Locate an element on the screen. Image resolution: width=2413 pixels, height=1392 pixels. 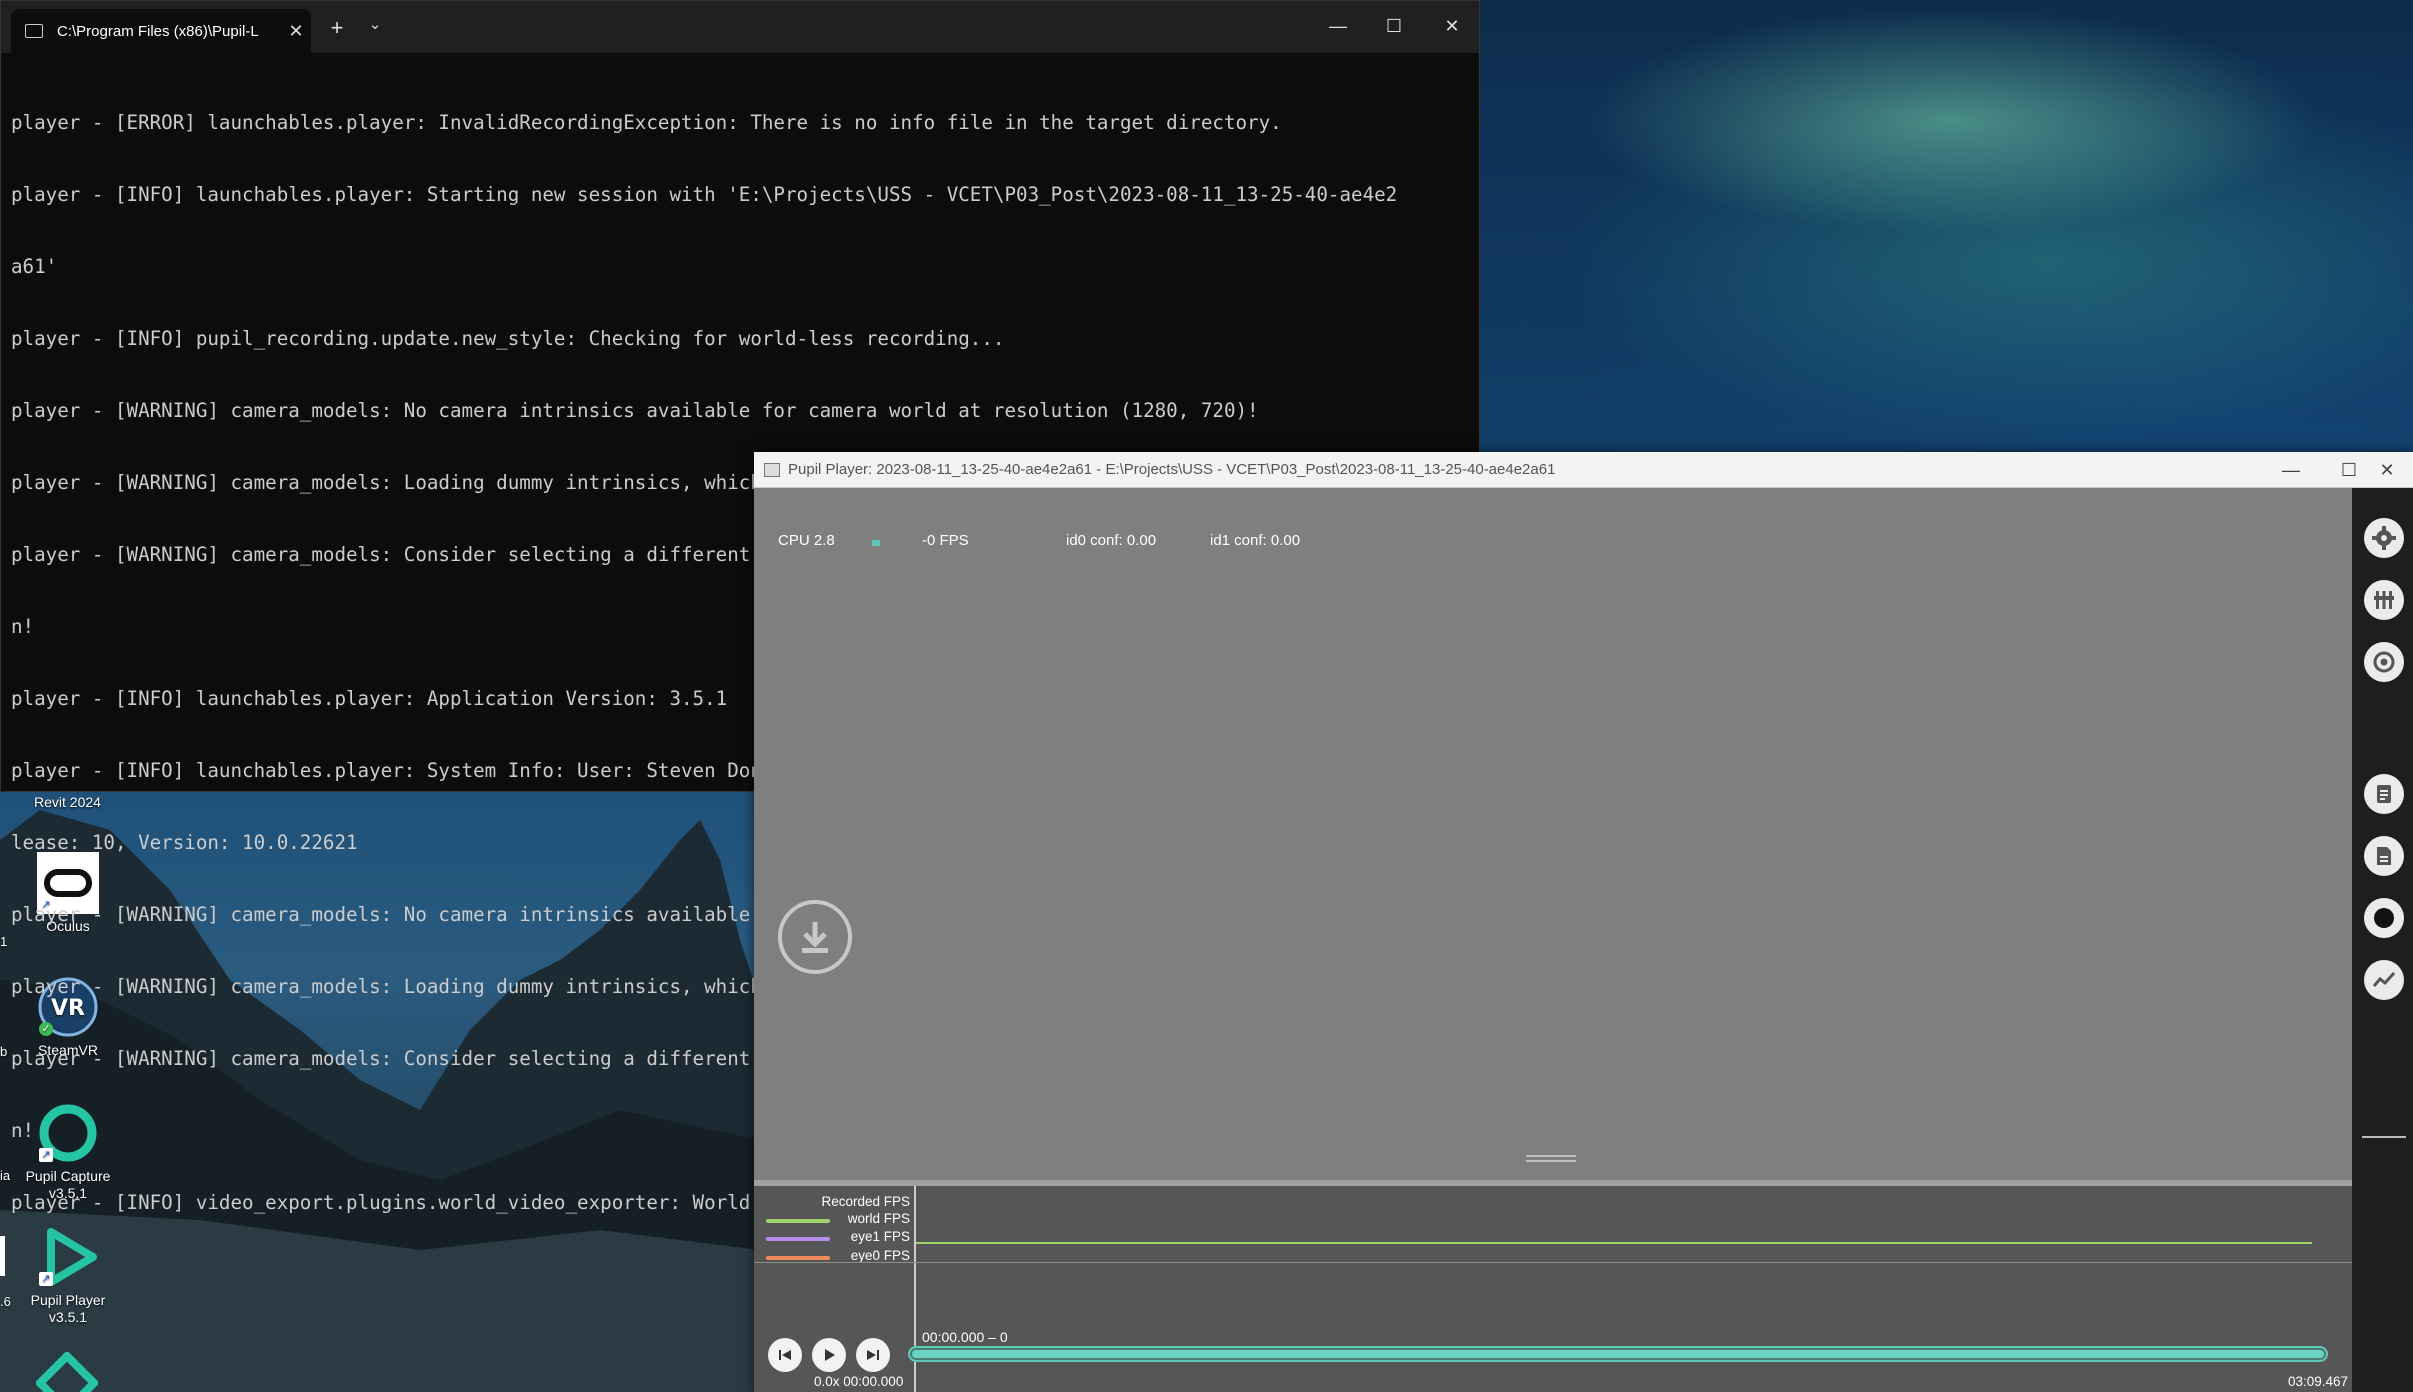
resize-grip-icon is located at coordinates (1551, 1159).